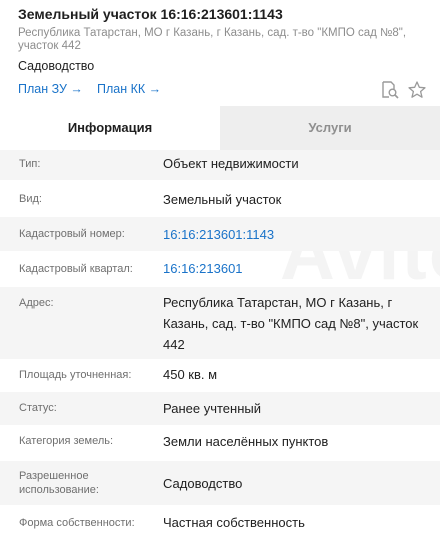 The height and width of the screenshot is (540, 440). I want to click on page-title: Земельный участок 16:16:213601:1143, so click(150, 14).